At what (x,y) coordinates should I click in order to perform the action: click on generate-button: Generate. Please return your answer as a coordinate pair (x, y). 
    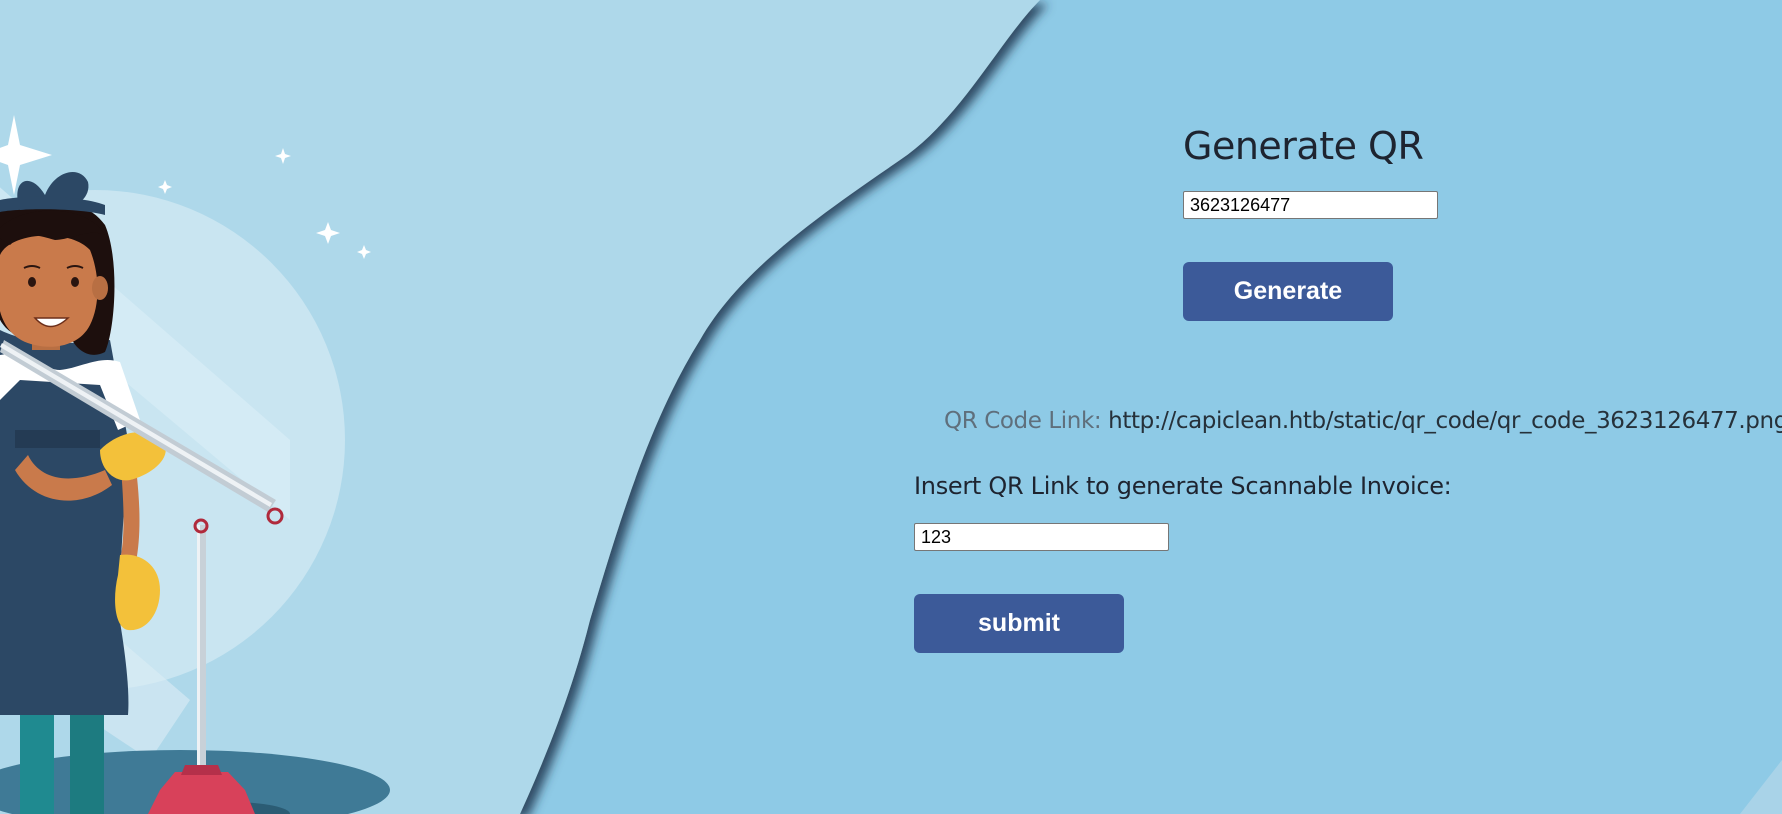
    Looking at the image, I should click on (1288, 291).